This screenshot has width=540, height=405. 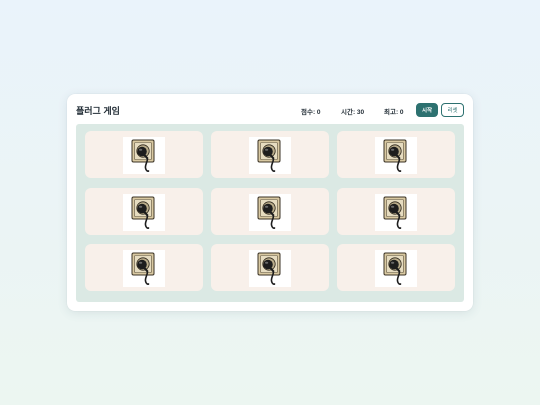 I want to click on time-display: 시간: 30, so click(x=353, y=112).